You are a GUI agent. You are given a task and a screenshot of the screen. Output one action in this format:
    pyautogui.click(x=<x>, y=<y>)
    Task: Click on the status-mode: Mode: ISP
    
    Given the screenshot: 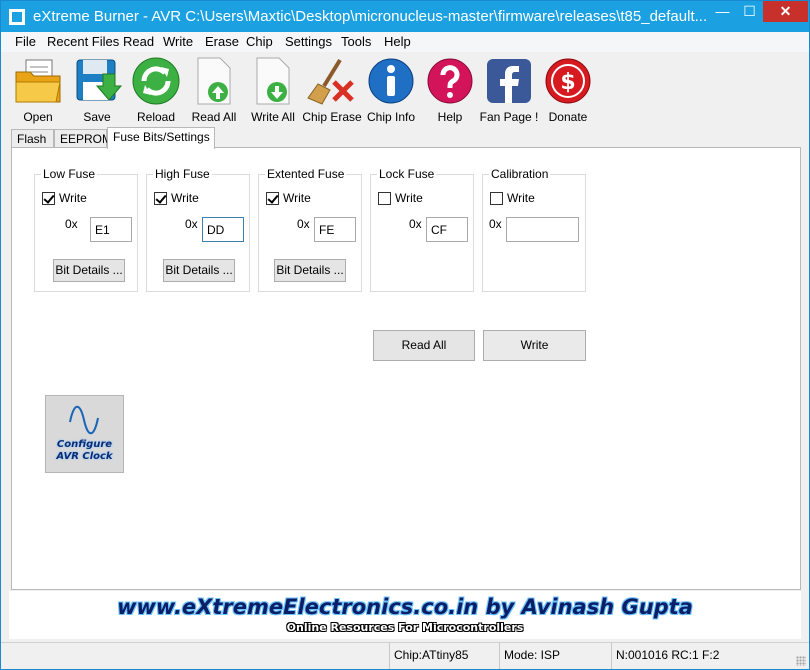 What is the action you would take?
    pyautogui.click(x=555, y=656)
    